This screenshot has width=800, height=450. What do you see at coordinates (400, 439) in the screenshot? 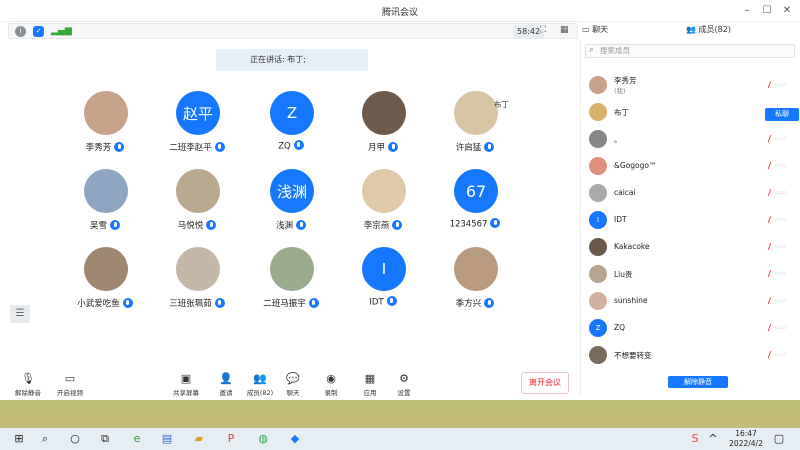
I see `taskbar: ⊞ ⌕ ○ ⧉ e ▤ ▰ P ◍ ◆ S ^ 16:47 2022/4/2 ▢` at bounding box center [400, 439].